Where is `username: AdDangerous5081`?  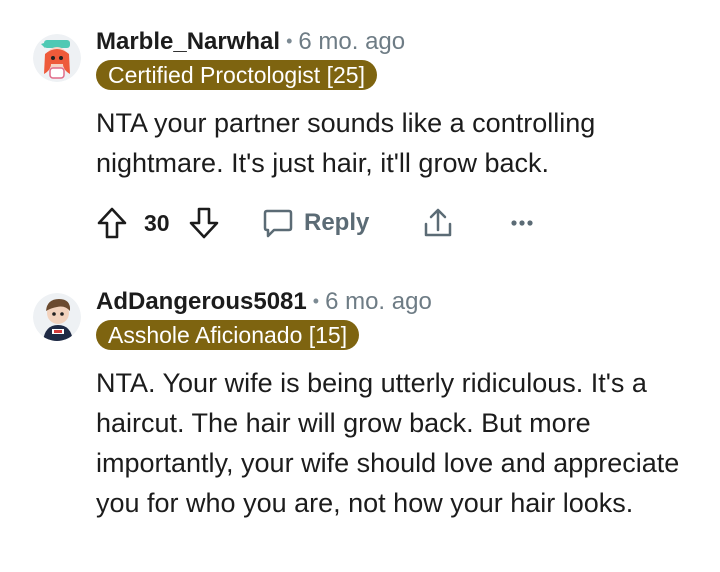 username: AdDangerous5081 is located at coordinates (201, 301).